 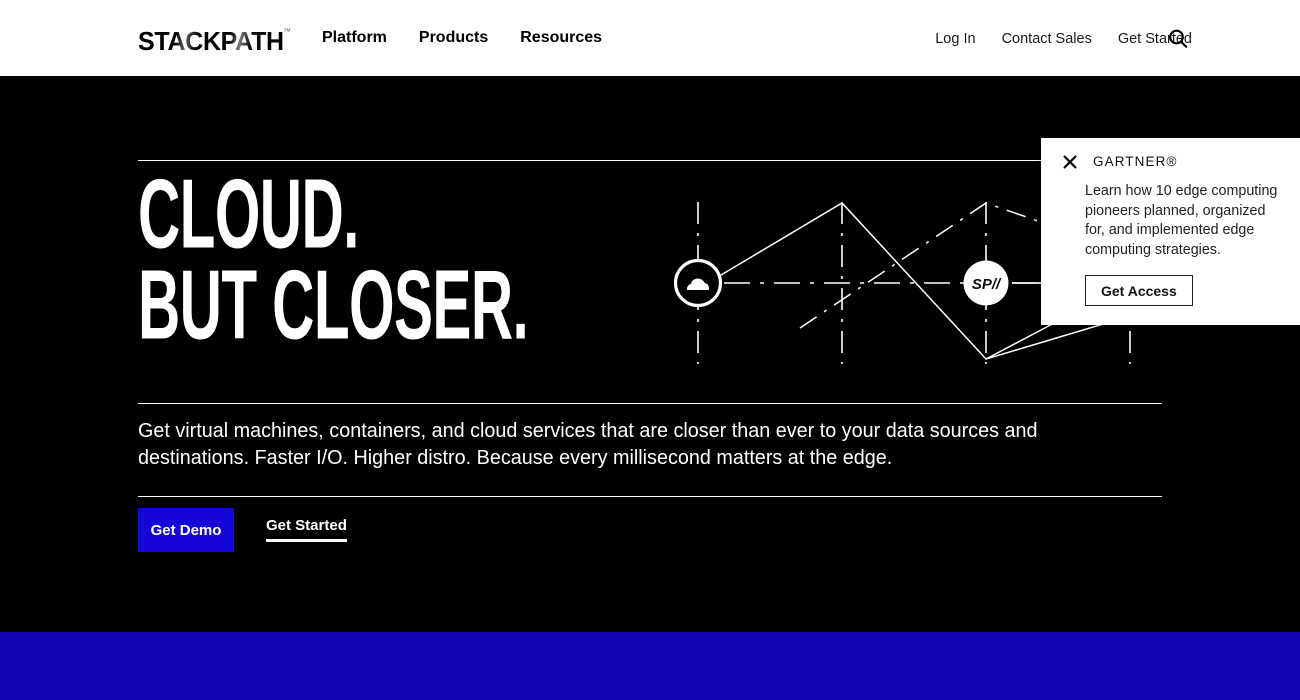 What do you see at coordinates (186, 530) in the screenshot?
I see `get-demo-button: Get Demo` at bounding box center [186, 530].